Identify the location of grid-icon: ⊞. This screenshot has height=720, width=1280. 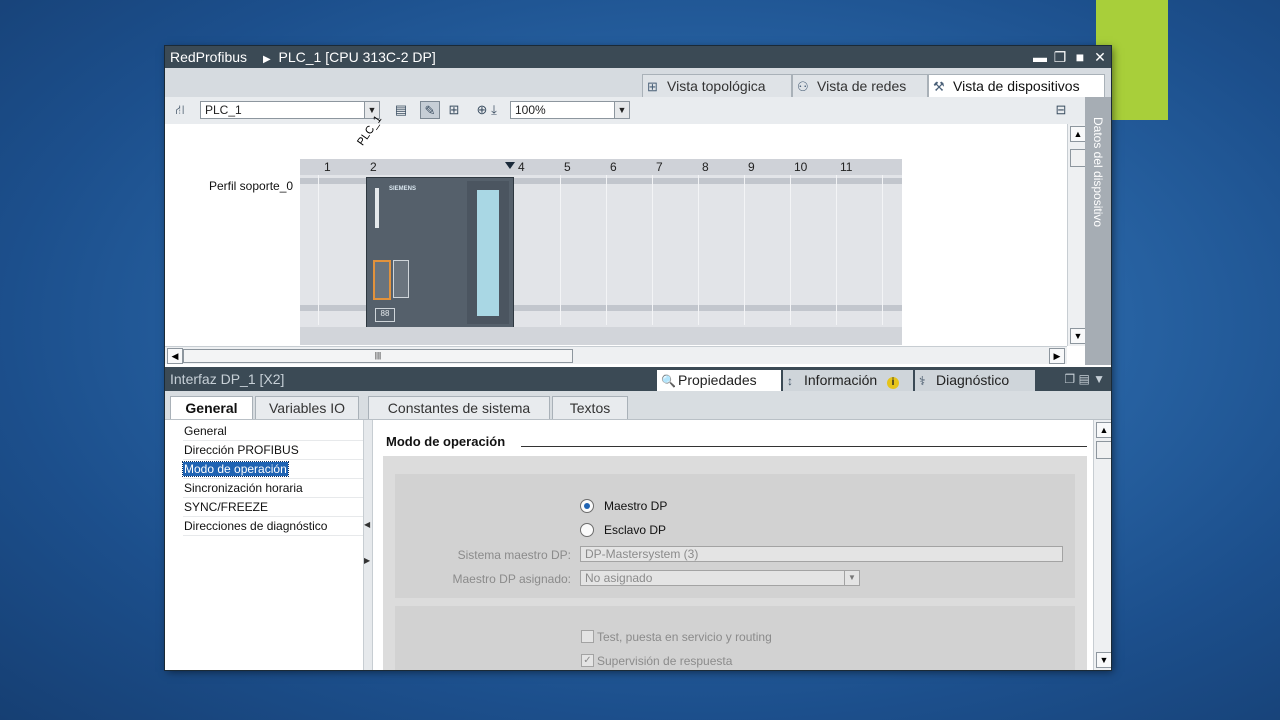
(454, 110).